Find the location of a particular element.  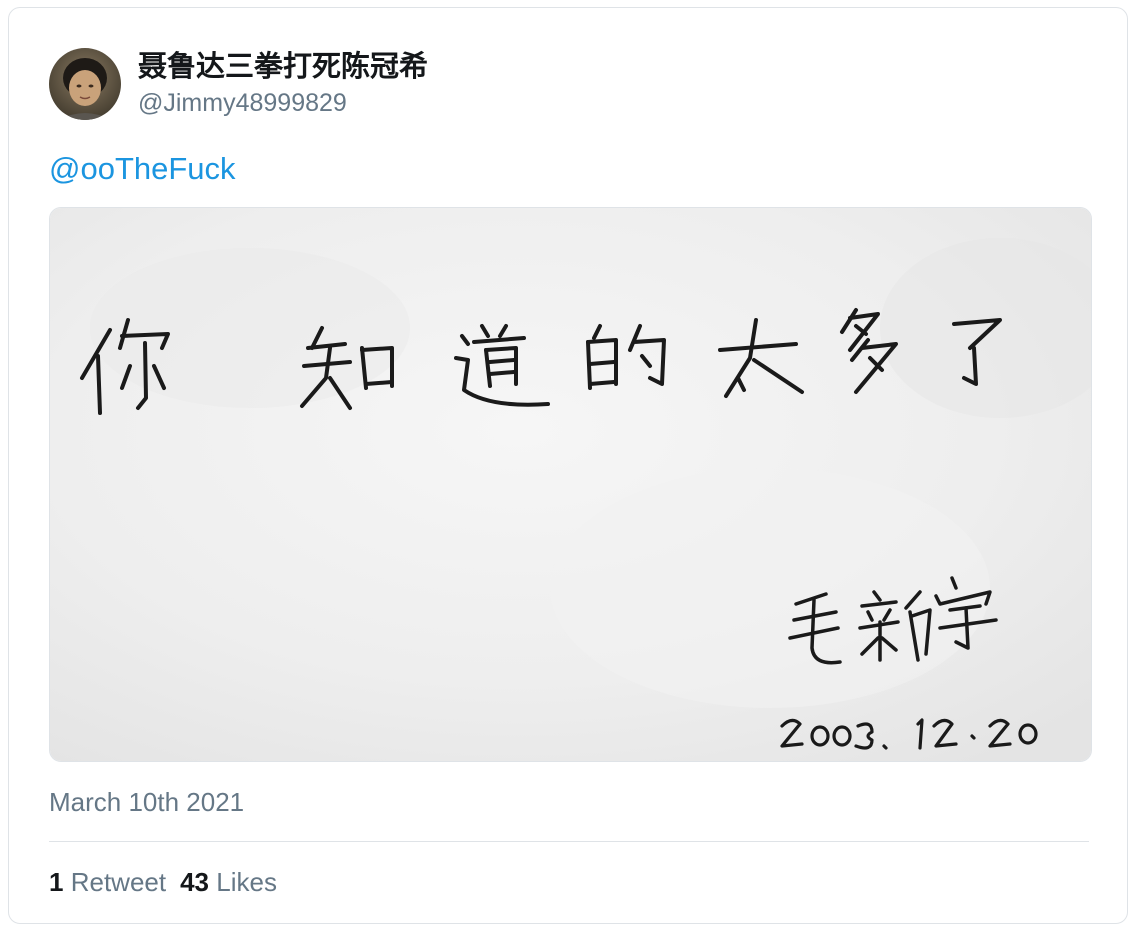

retweets-stat: 1 Retweet is located at coordinates (107, 882).